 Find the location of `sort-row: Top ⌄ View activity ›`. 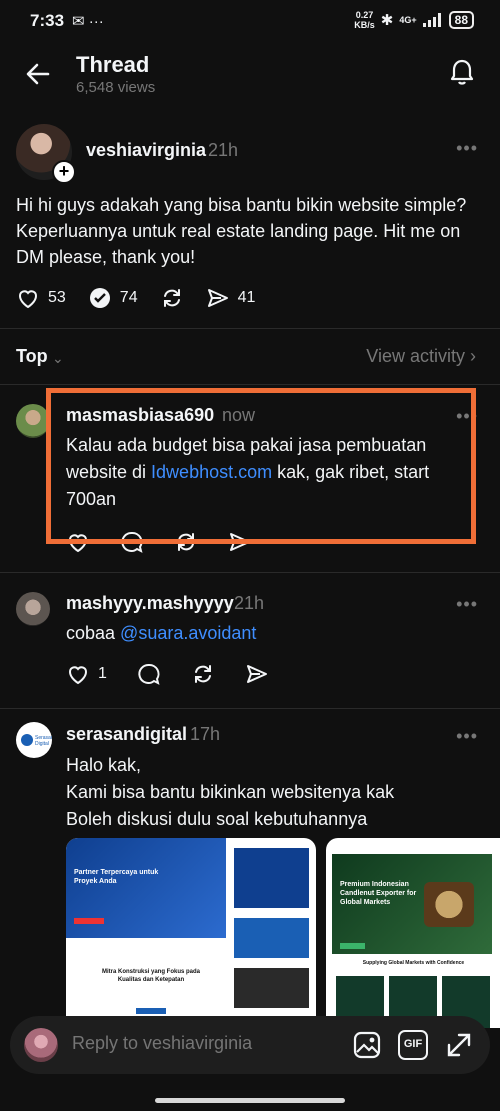

sort-row: Top ⌄ View activity › is located at coordinates (250, 358).